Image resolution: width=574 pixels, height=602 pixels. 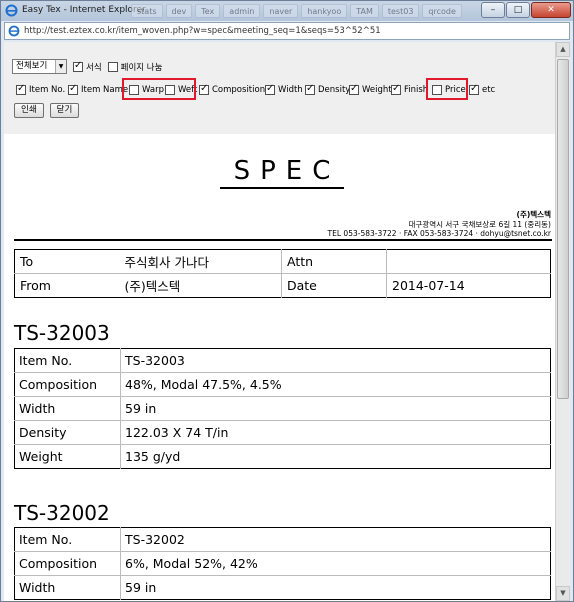 What do you see at coordinates (334, 285) in the screenshot?
I see `date-label: Date` at bounding box center [334, 285].